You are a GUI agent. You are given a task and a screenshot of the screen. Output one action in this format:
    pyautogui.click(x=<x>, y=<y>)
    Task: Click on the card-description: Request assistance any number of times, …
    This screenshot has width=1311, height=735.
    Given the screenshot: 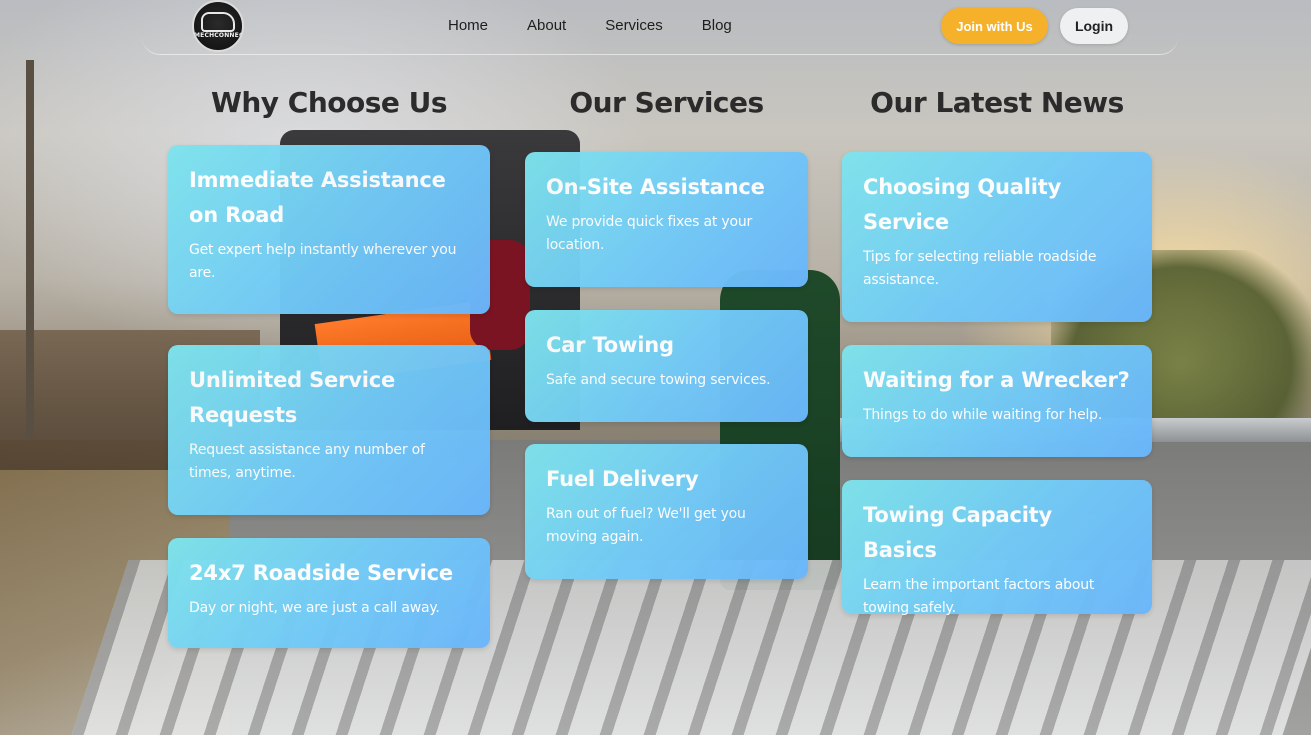 What is the action you would take?
    pyautogui.click(x=307, y=461)
    